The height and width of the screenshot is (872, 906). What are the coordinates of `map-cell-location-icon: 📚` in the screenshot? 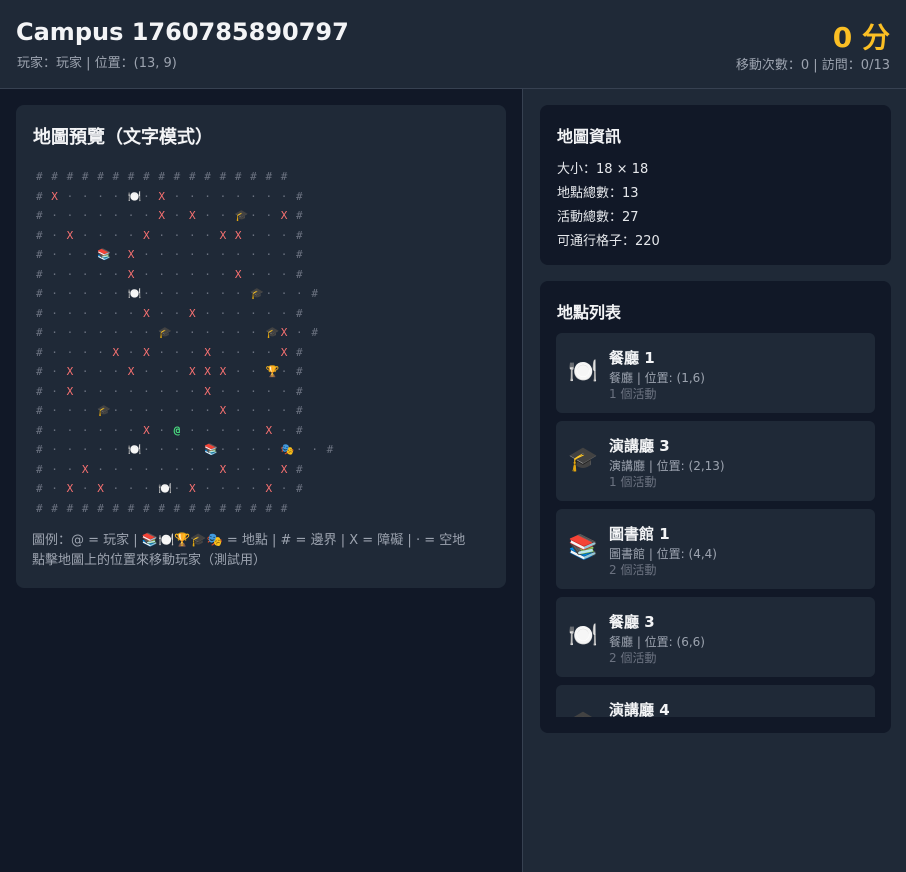 It's located at (104, 255).